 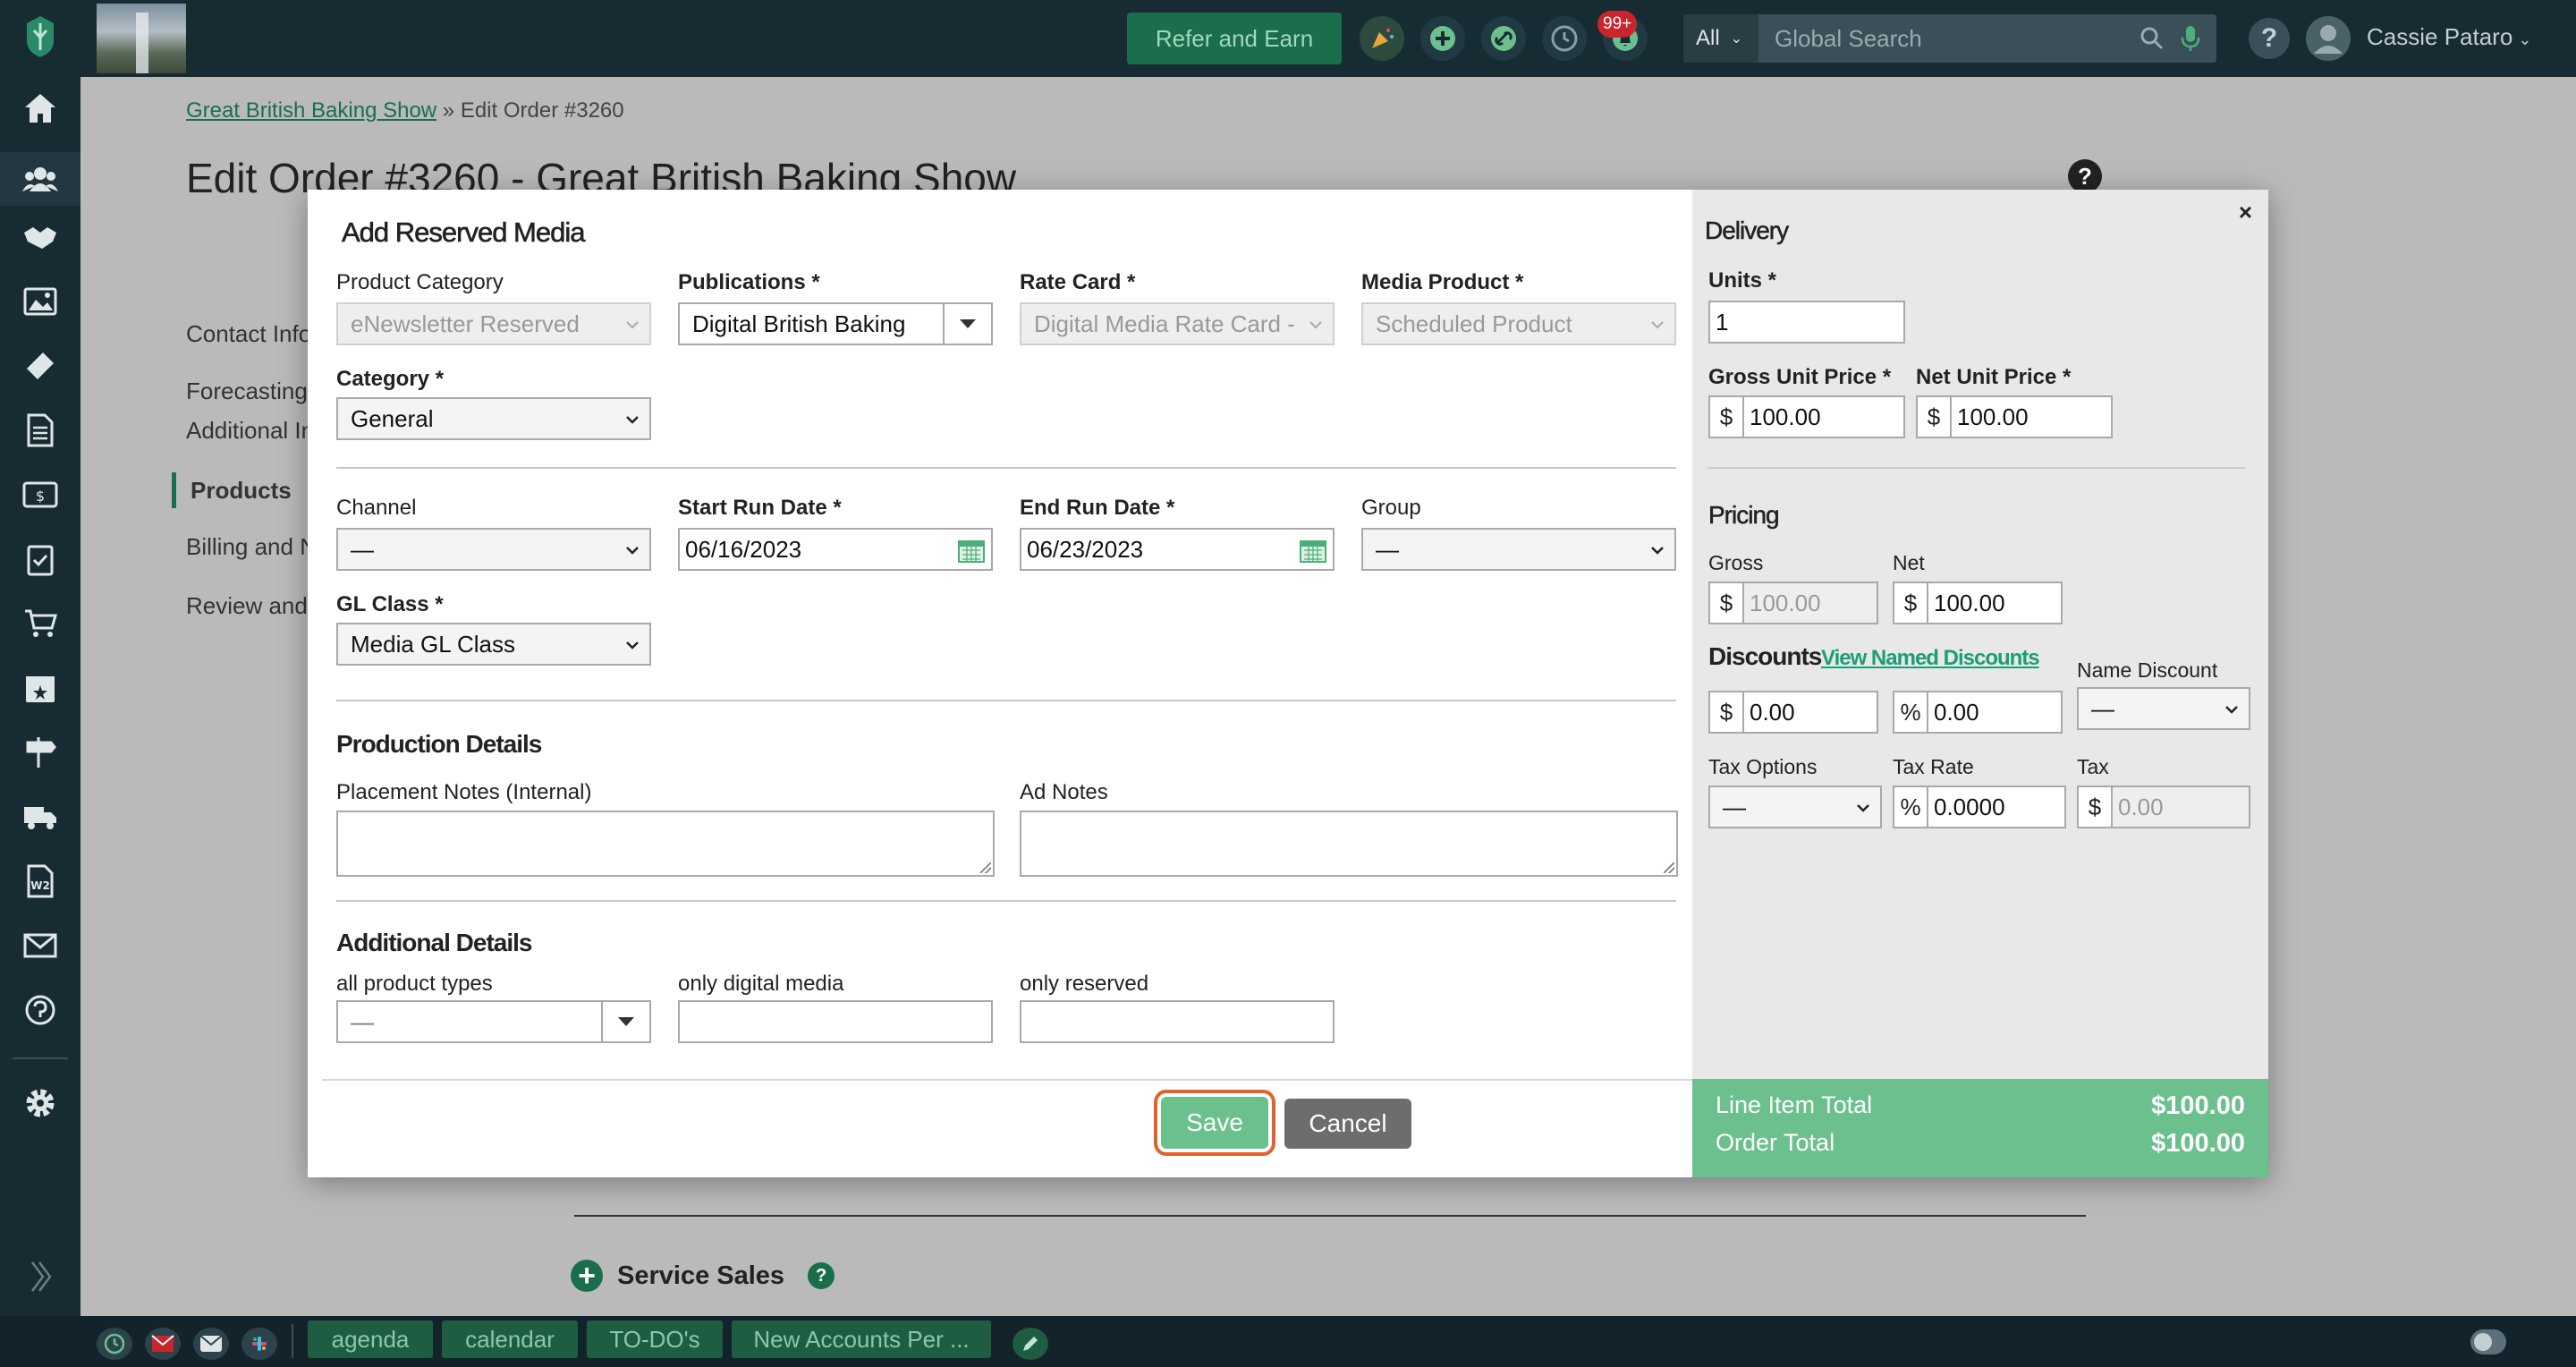 I want to click on settings-gear-icon, so click(x=40, y=1103).